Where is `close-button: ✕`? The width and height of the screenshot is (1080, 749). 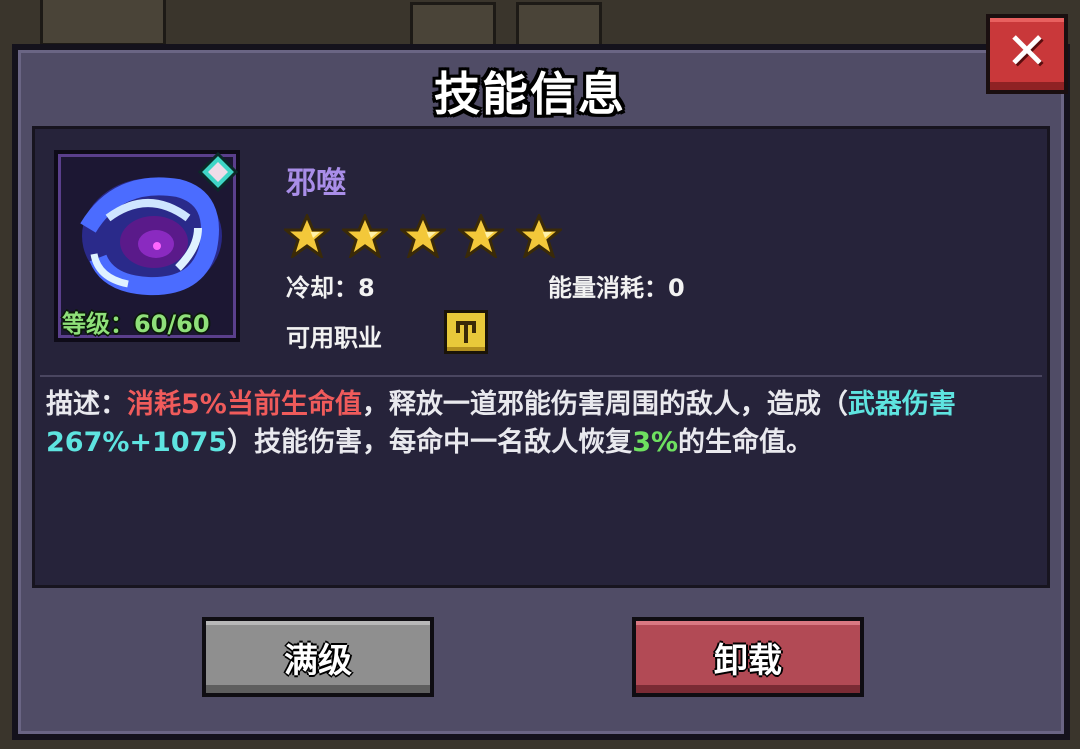
close-button: ✕ is located at coordinates (1027, 54).